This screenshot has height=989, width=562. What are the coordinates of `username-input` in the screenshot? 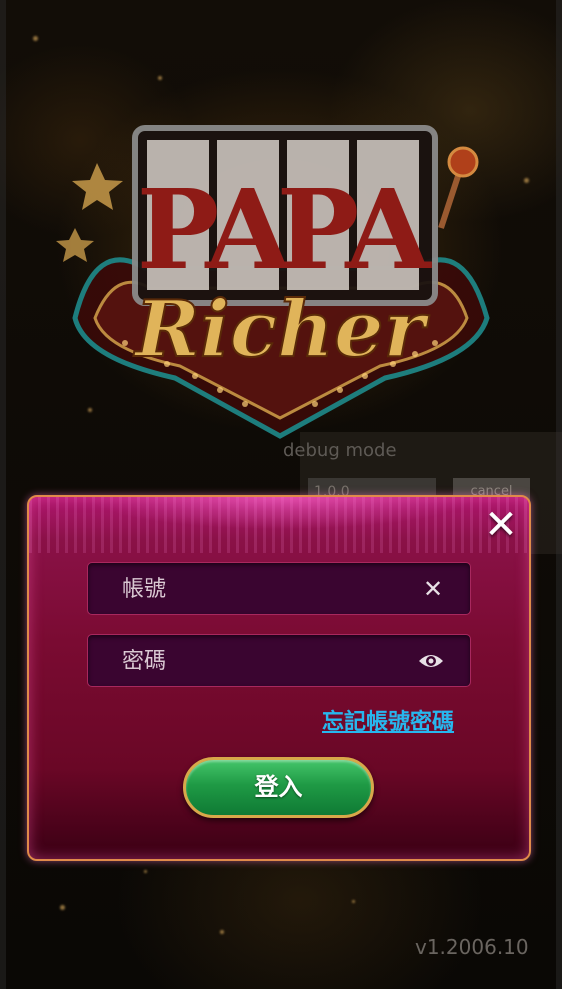 It's located at (266, 589).